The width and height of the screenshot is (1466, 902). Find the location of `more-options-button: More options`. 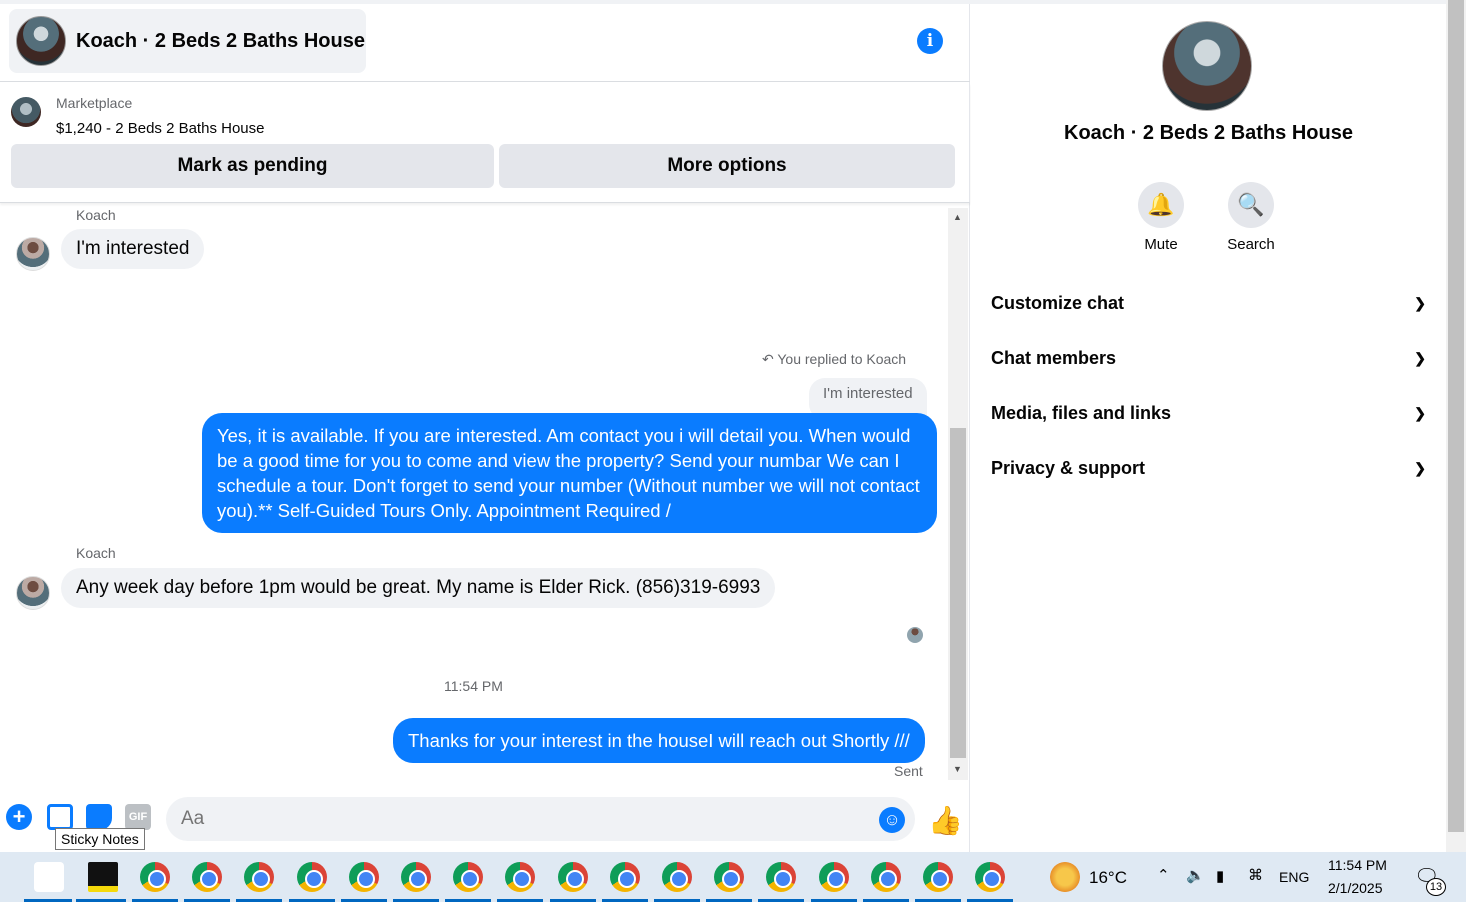

more-options-button: More options is located at coordinates (727, 166).